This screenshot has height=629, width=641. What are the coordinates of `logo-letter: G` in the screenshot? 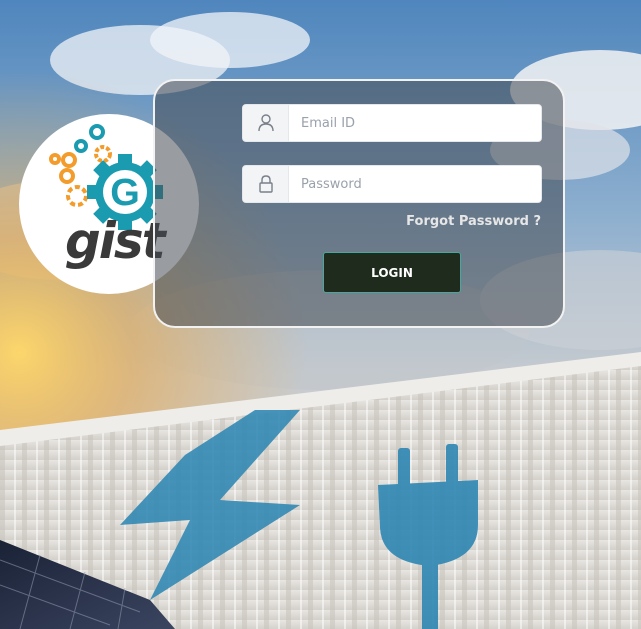 It's located at (125, 193).